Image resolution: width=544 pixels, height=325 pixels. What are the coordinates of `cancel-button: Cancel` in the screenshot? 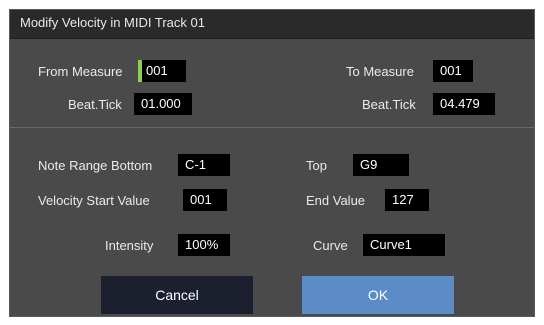 It's located at (177, 295).